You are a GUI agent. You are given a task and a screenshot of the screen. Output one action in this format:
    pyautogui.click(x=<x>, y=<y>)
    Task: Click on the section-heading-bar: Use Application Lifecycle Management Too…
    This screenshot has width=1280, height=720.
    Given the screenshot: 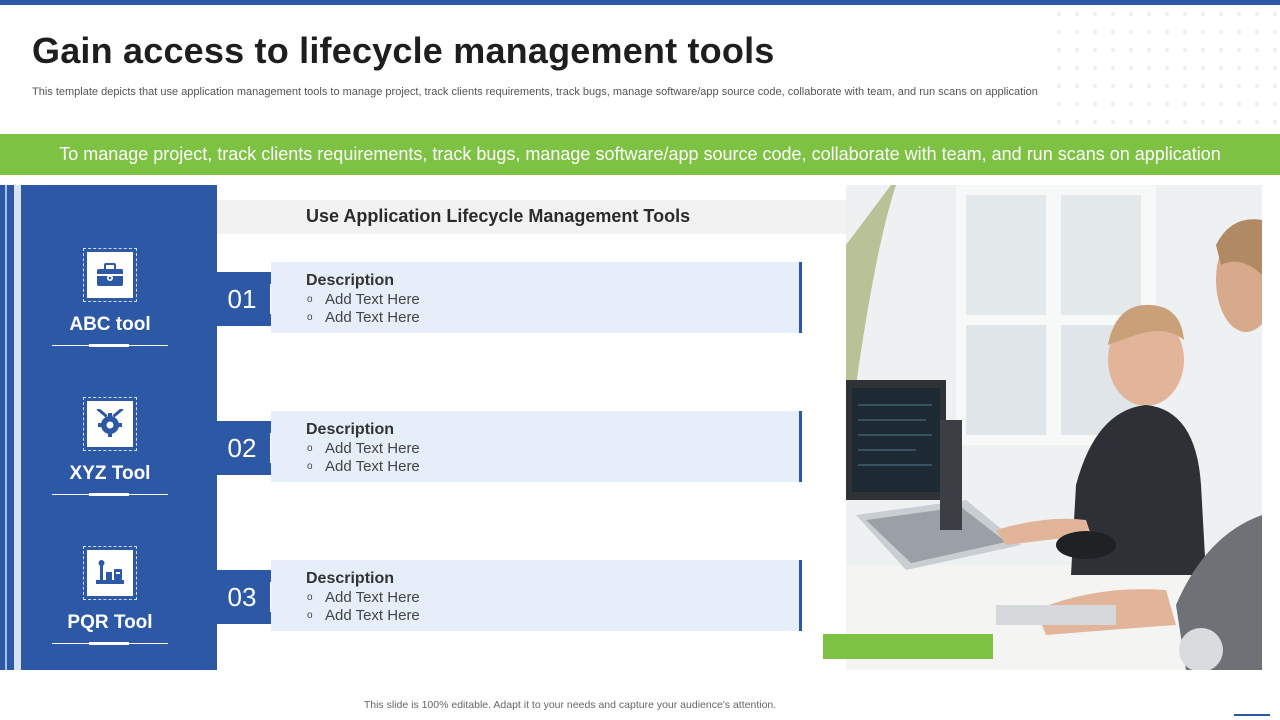 What is the action you would take?
    pyautogui.click(x=531, y=217)
    